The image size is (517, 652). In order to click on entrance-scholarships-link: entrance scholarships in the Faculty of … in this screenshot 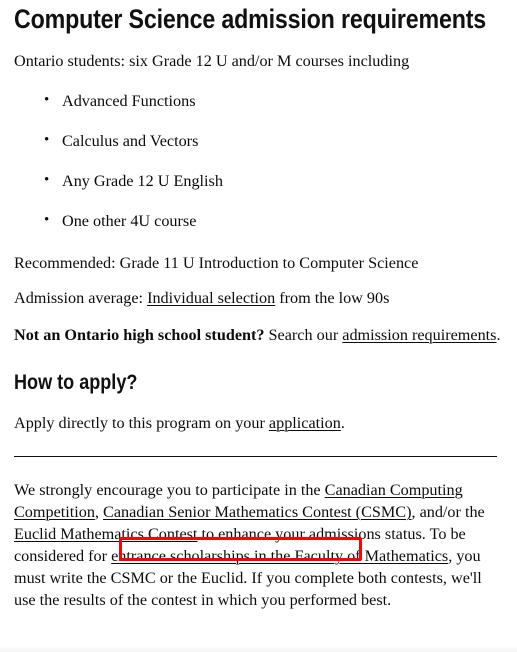, I will do `click(279, 556)`.